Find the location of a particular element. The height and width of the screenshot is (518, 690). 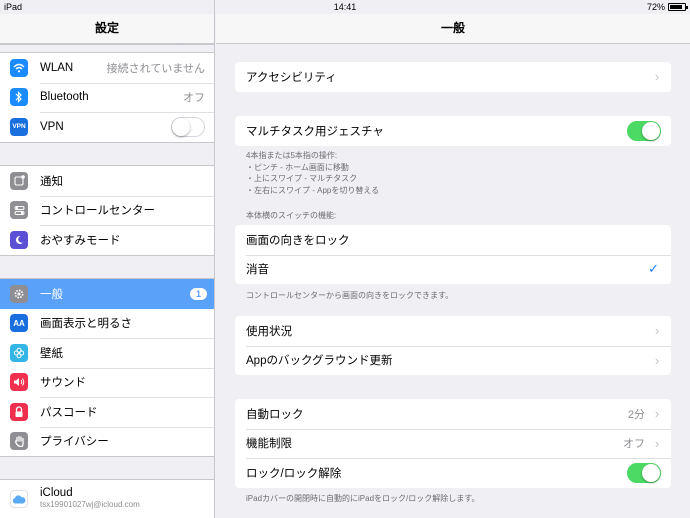

clock: 14:41 is located at coordinates (345, 7).